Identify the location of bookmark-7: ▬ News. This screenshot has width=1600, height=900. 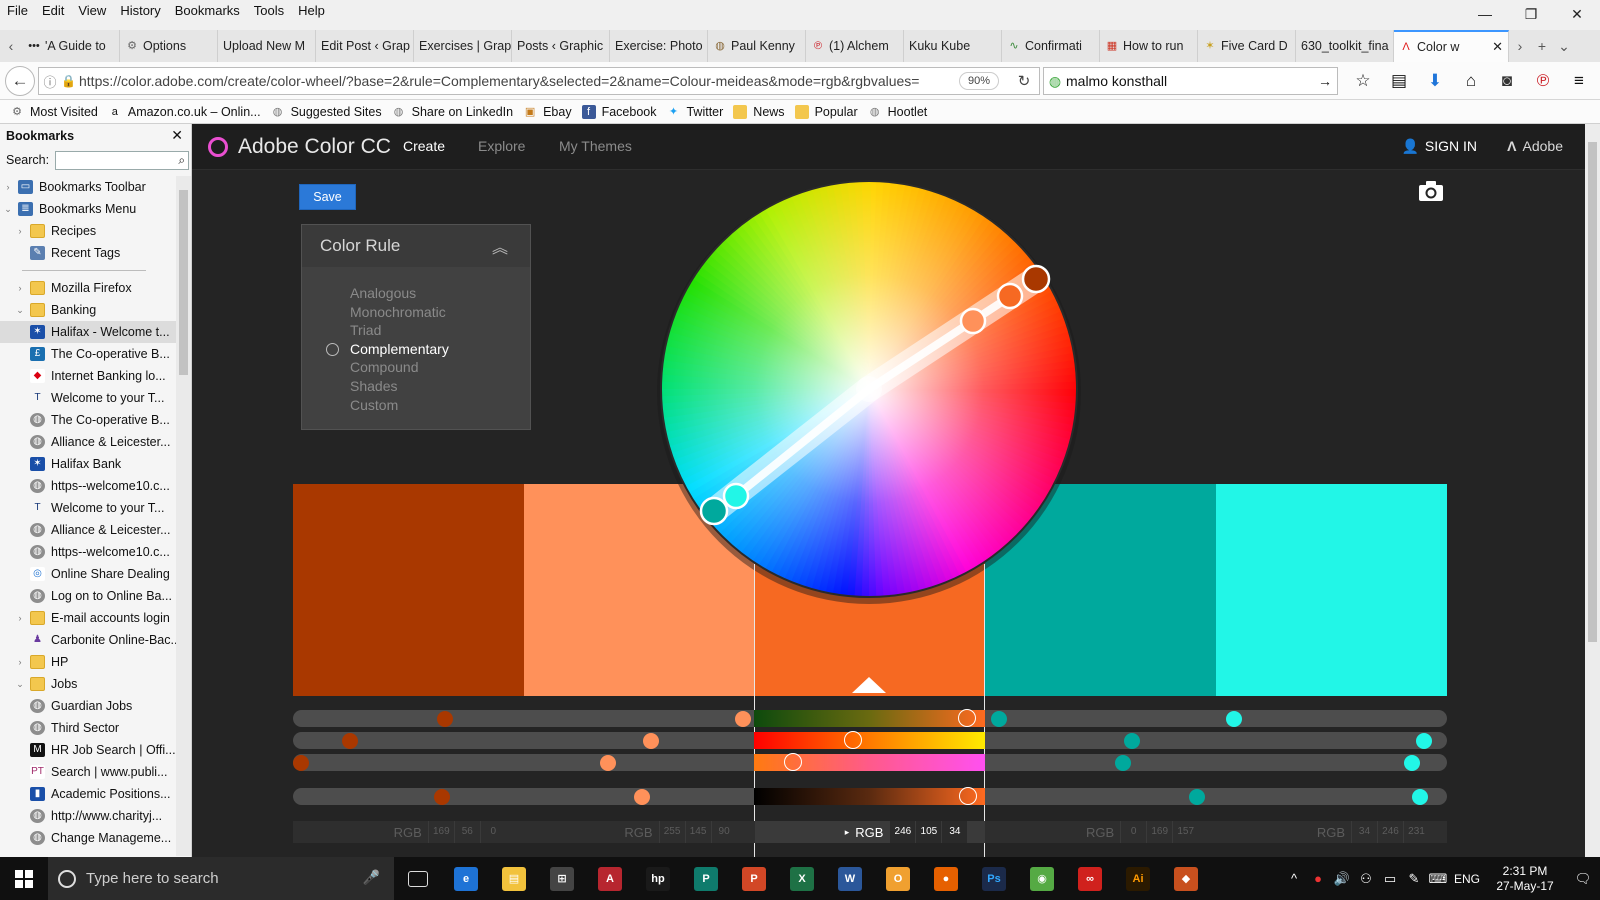
(759, 111).